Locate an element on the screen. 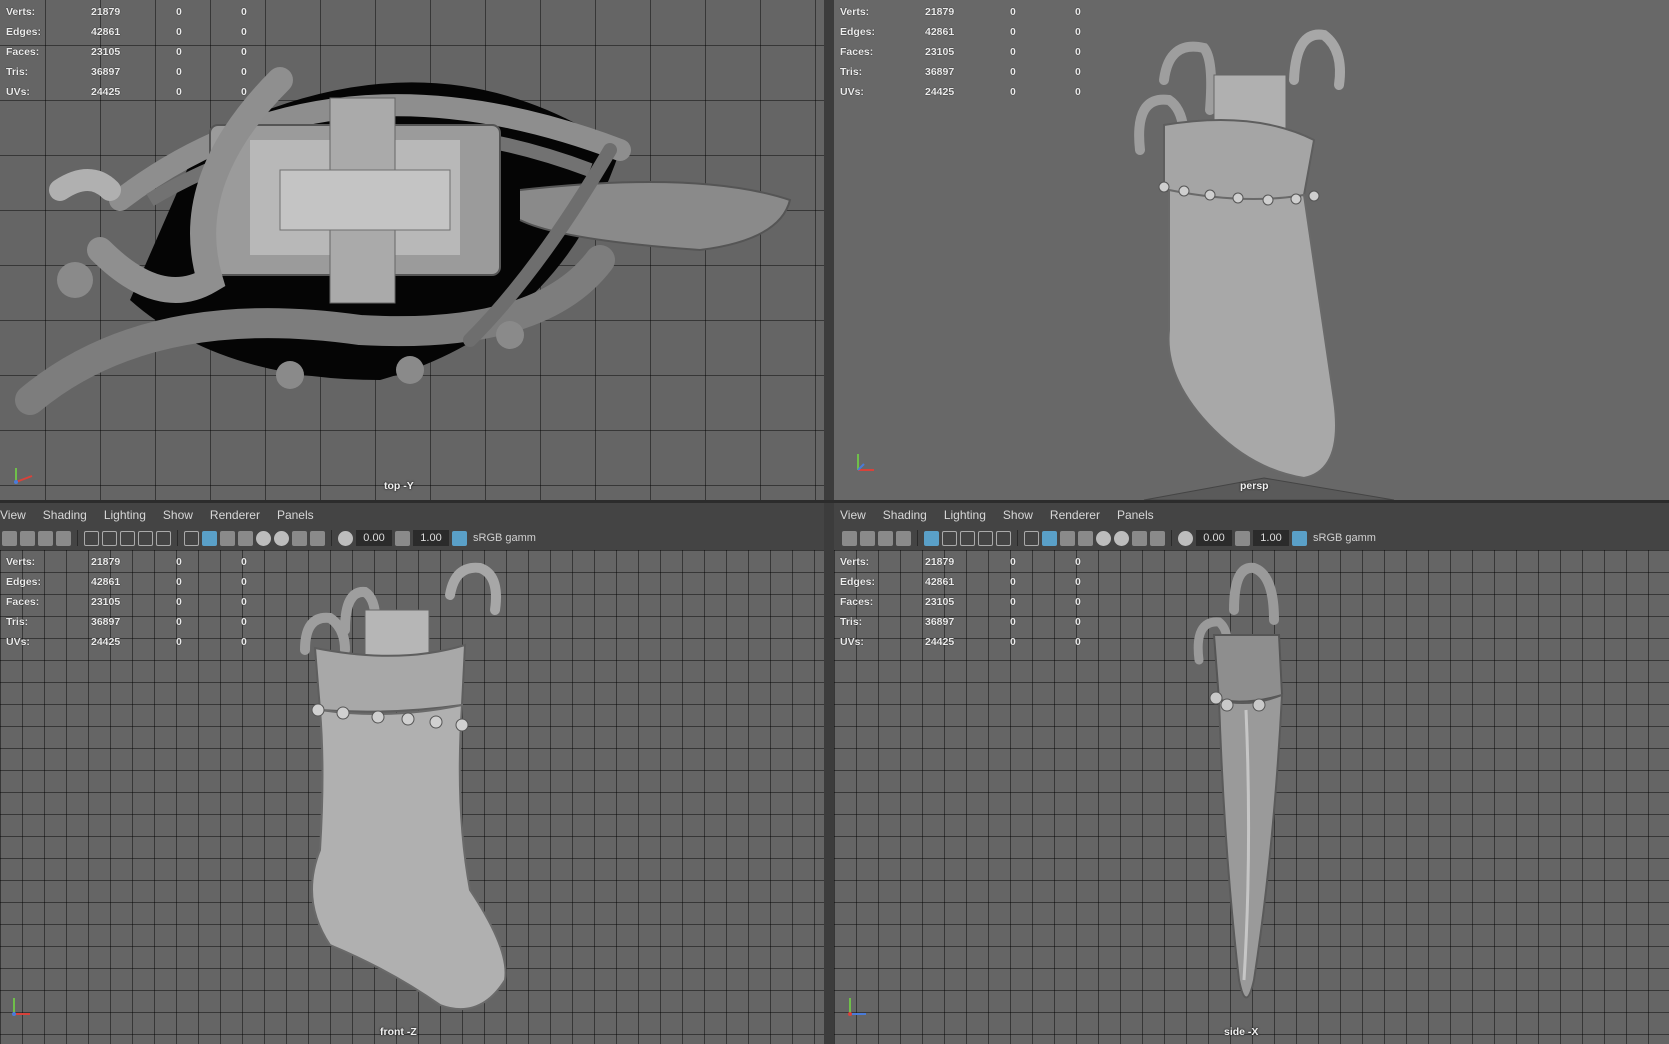  viewport-divider-vertical is located at coordinates (829, 522).